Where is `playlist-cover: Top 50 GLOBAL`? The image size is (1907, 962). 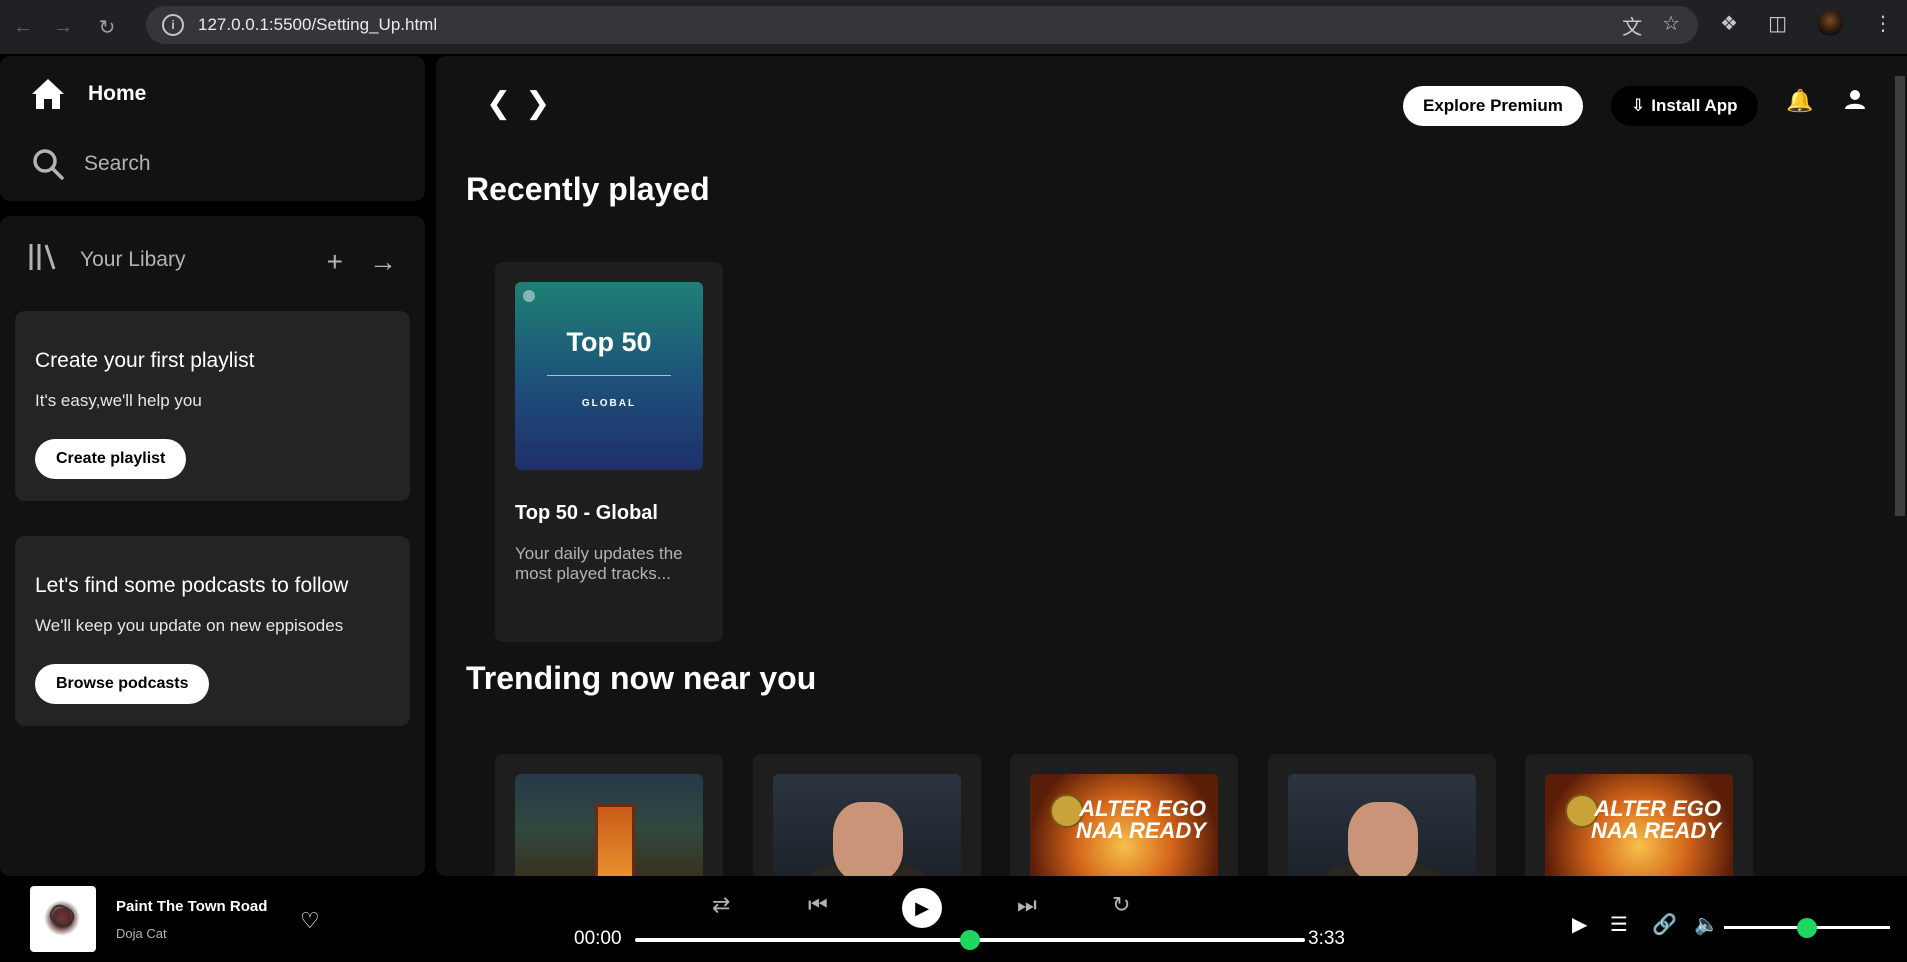
playlist-cover: Top 50 GLOBAL is located at coordinates (609, 376).